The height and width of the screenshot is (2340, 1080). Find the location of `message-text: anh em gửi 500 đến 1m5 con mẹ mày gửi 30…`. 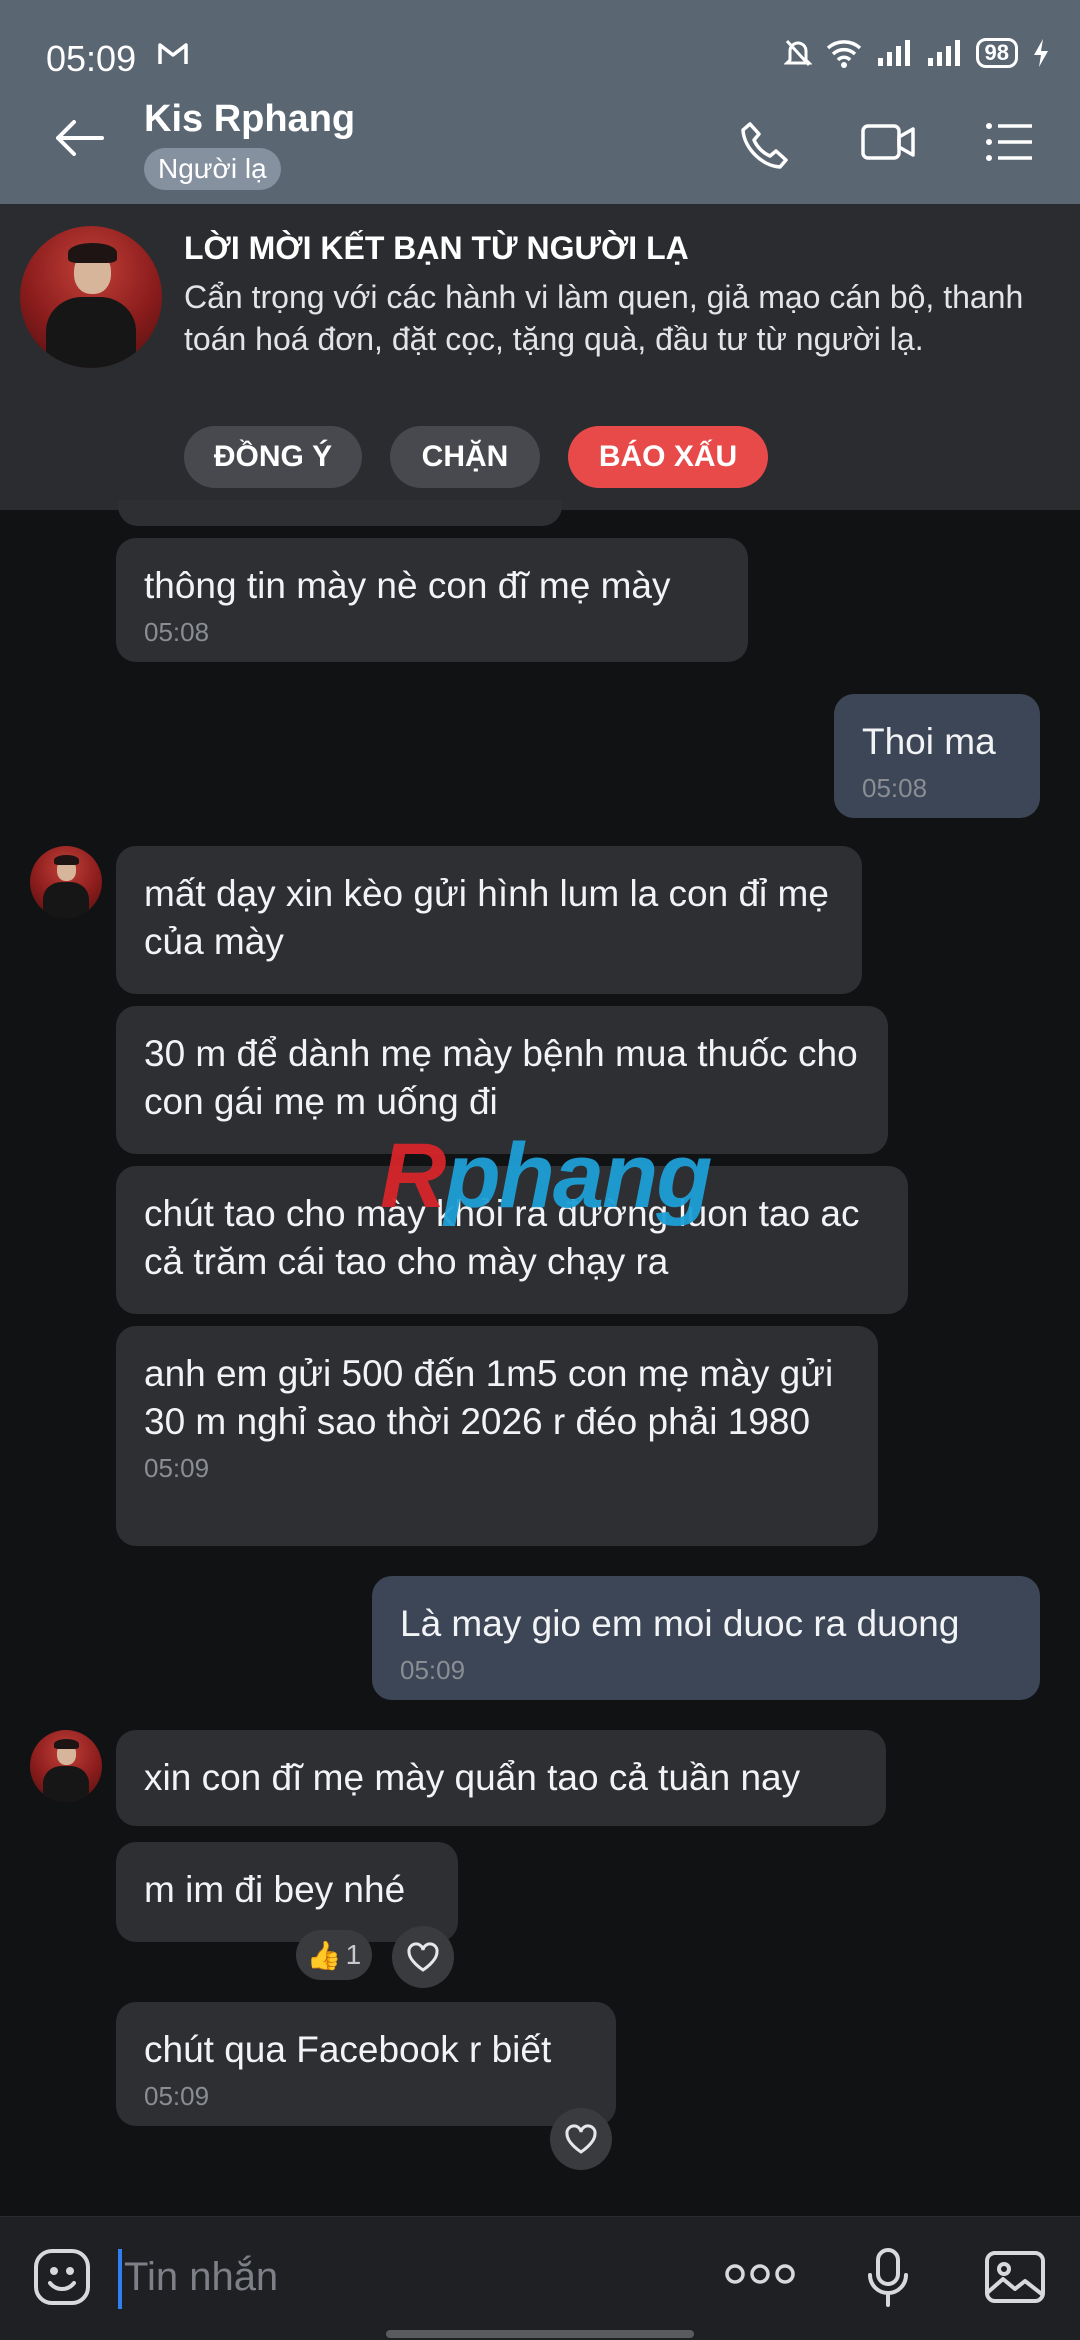

message-text: anh em gửi 500 đến 1m5 con mẹ mày gửi 30… is located at coordinates (489, 1397).